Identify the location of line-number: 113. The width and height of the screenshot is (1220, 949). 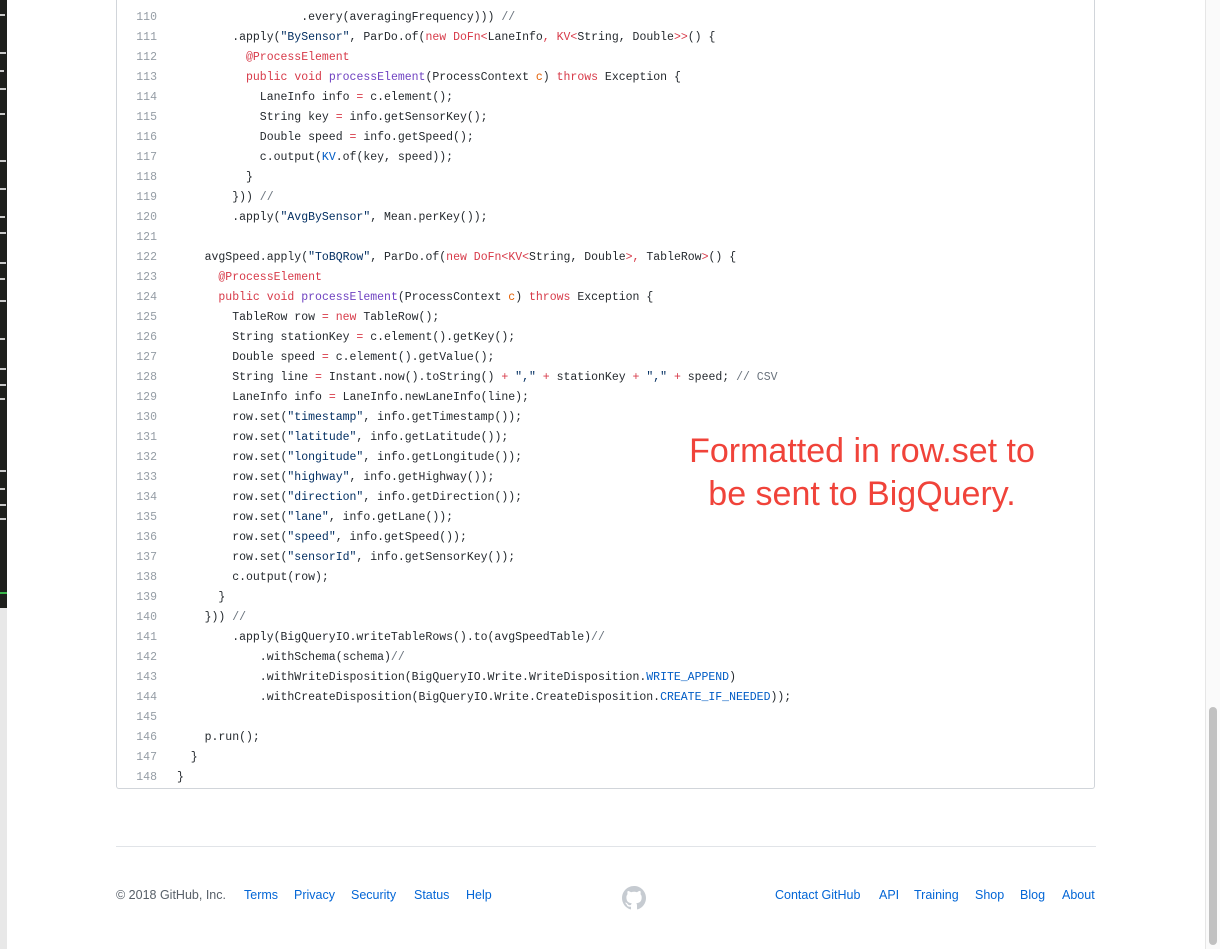
(137, 78).